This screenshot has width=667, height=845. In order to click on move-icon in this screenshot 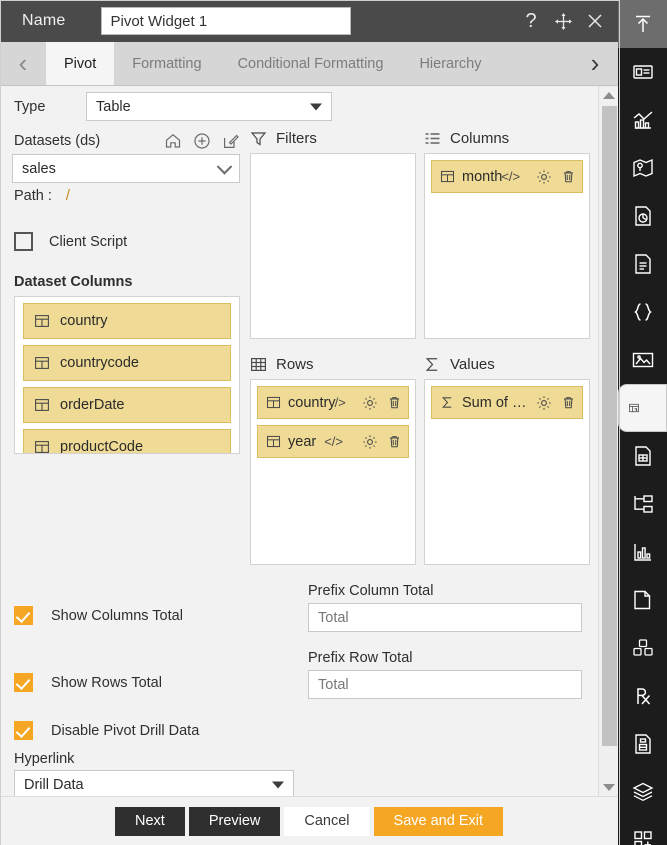, I will do `click(563, 21)`.